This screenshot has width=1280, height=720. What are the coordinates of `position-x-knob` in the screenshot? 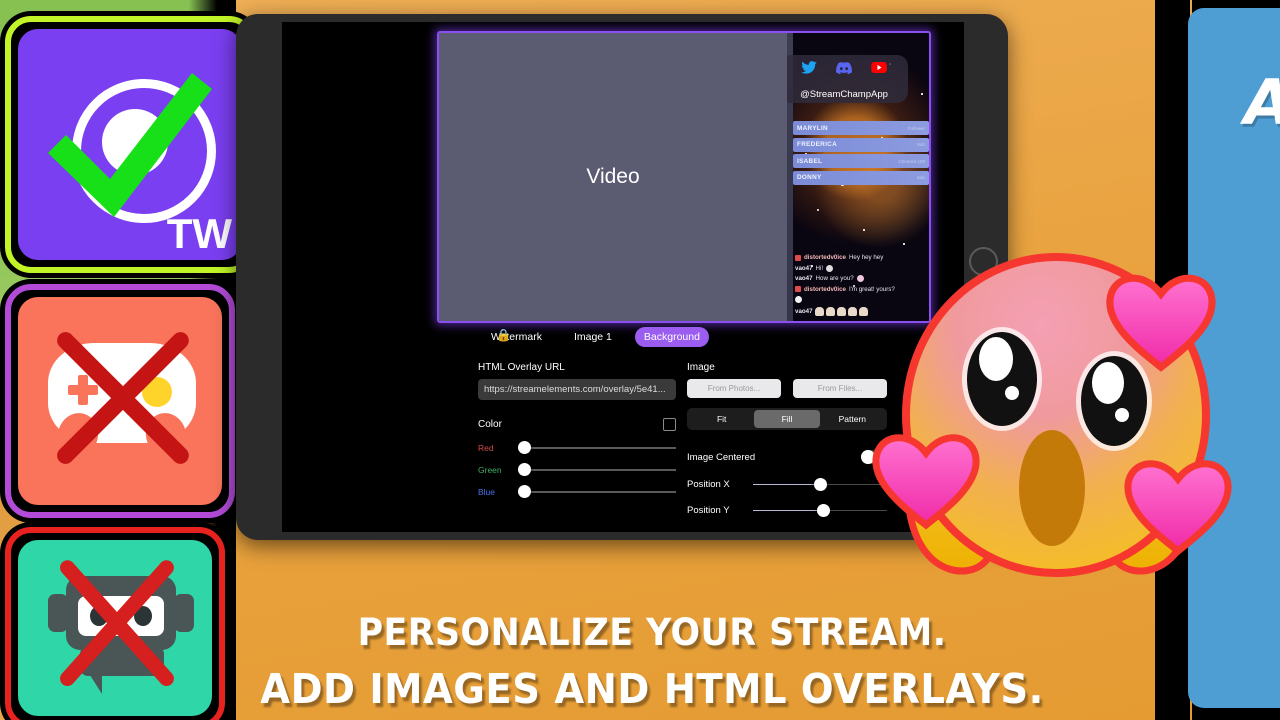 It's located at (820, 484).